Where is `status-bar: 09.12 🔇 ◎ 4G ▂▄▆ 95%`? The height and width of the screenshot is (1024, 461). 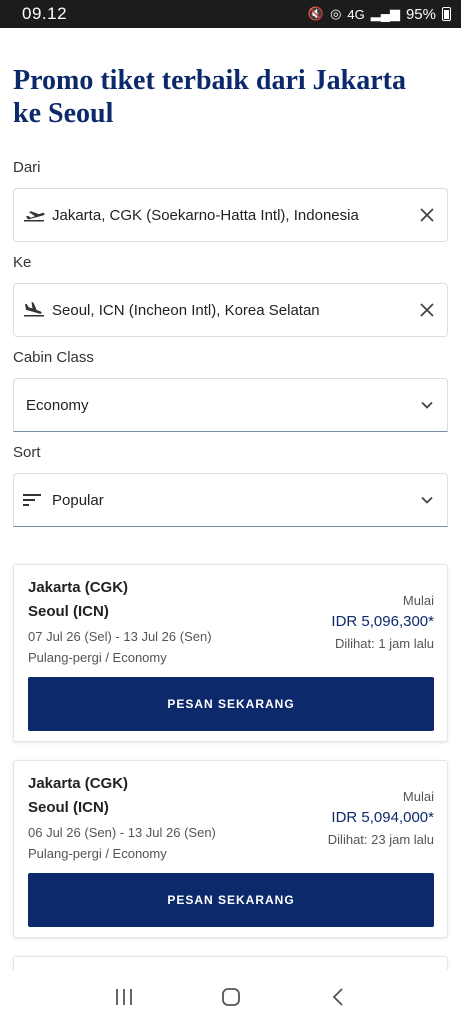 status-bar: 09.12 🔇 ◎ 4G ▂▄▆ 95% is located at coordinates (230, 14).